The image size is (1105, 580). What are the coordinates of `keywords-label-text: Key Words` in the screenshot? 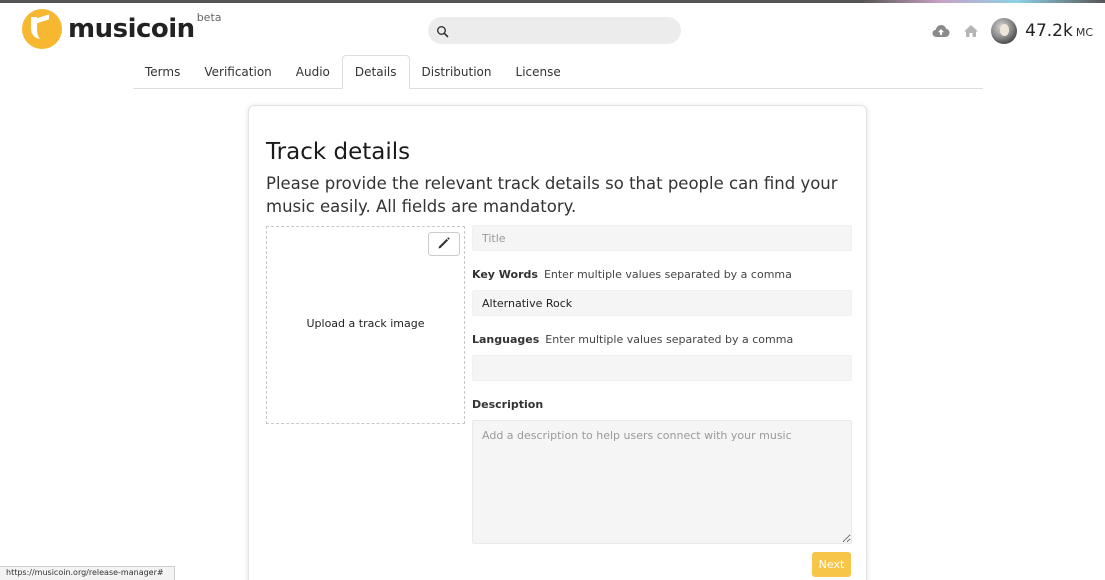 It's located at (505, 274).